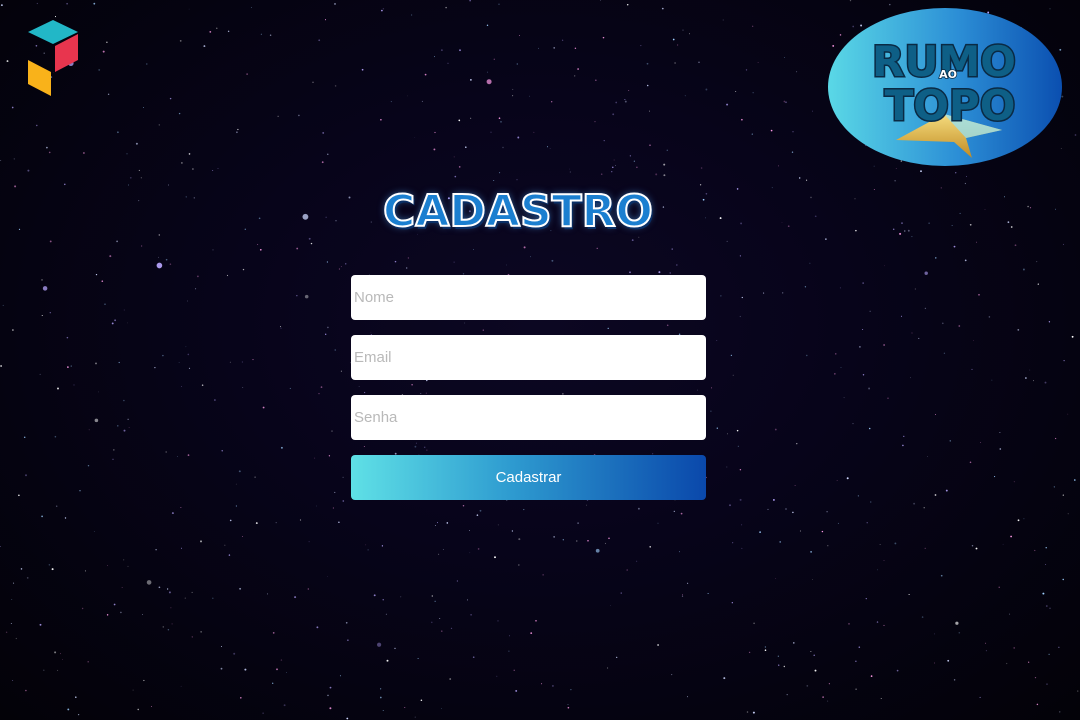 This screenshot has height=720, width=1080. I want to click on page-title: CADASTRO, so click(518, 211).